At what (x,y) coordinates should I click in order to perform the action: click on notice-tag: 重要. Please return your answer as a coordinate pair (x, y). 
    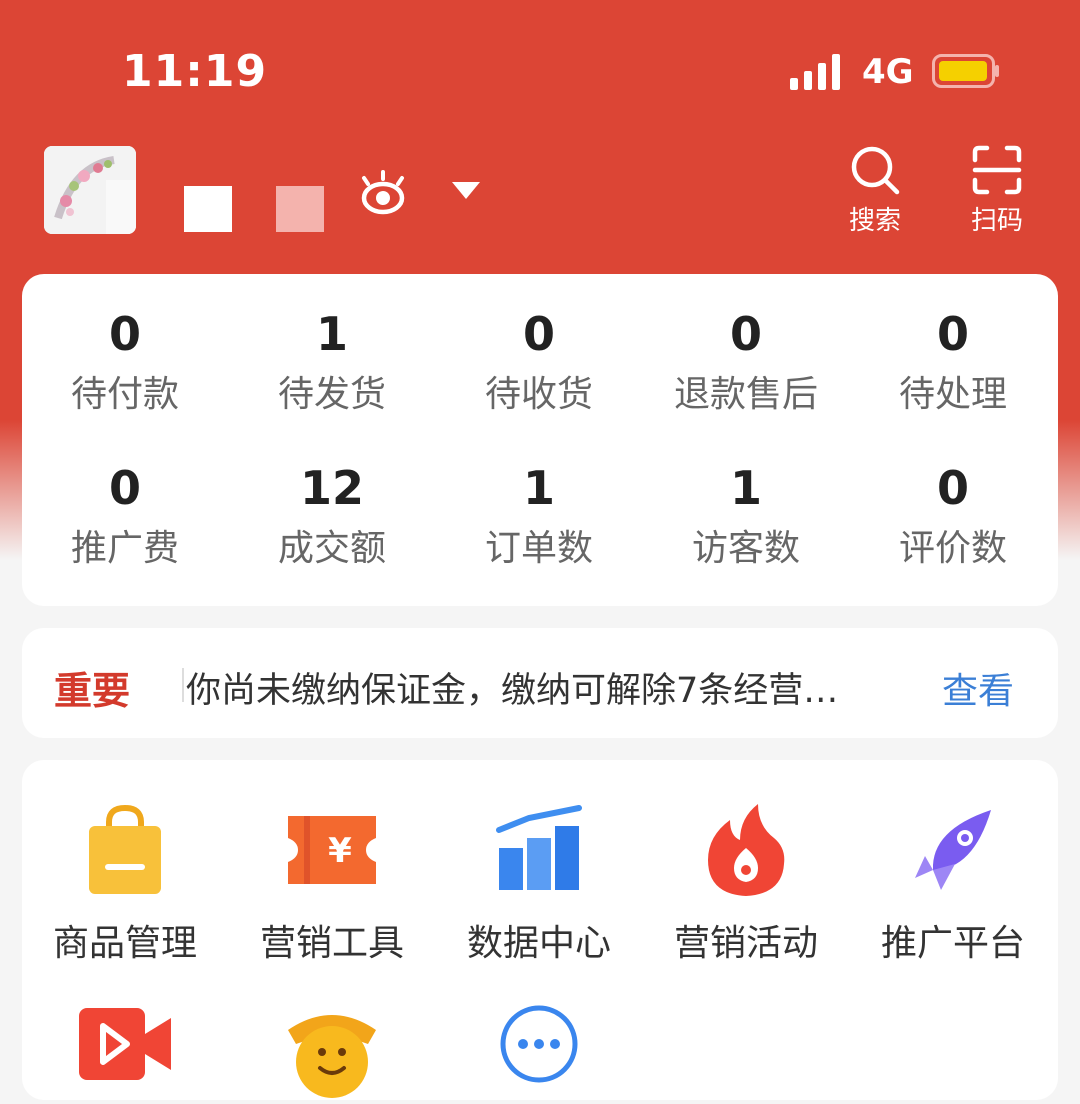
    Looking at the image, I should click on (92, 691).